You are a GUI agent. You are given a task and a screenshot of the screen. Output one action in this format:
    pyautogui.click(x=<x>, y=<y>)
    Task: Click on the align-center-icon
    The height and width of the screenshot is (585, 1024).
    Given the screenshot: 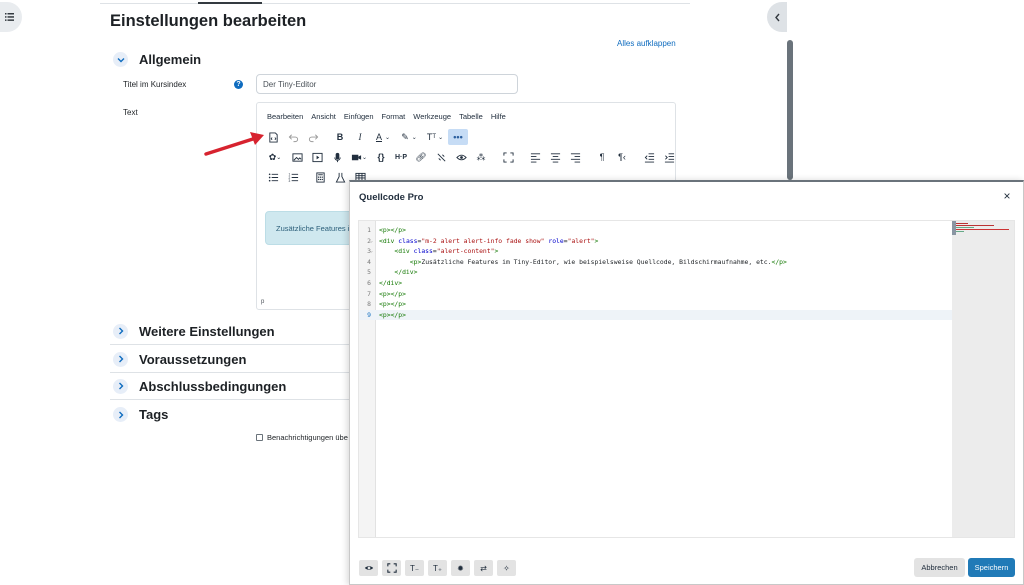 What is the action you would take?
    pyautogui.click(x=555, y=157)
    